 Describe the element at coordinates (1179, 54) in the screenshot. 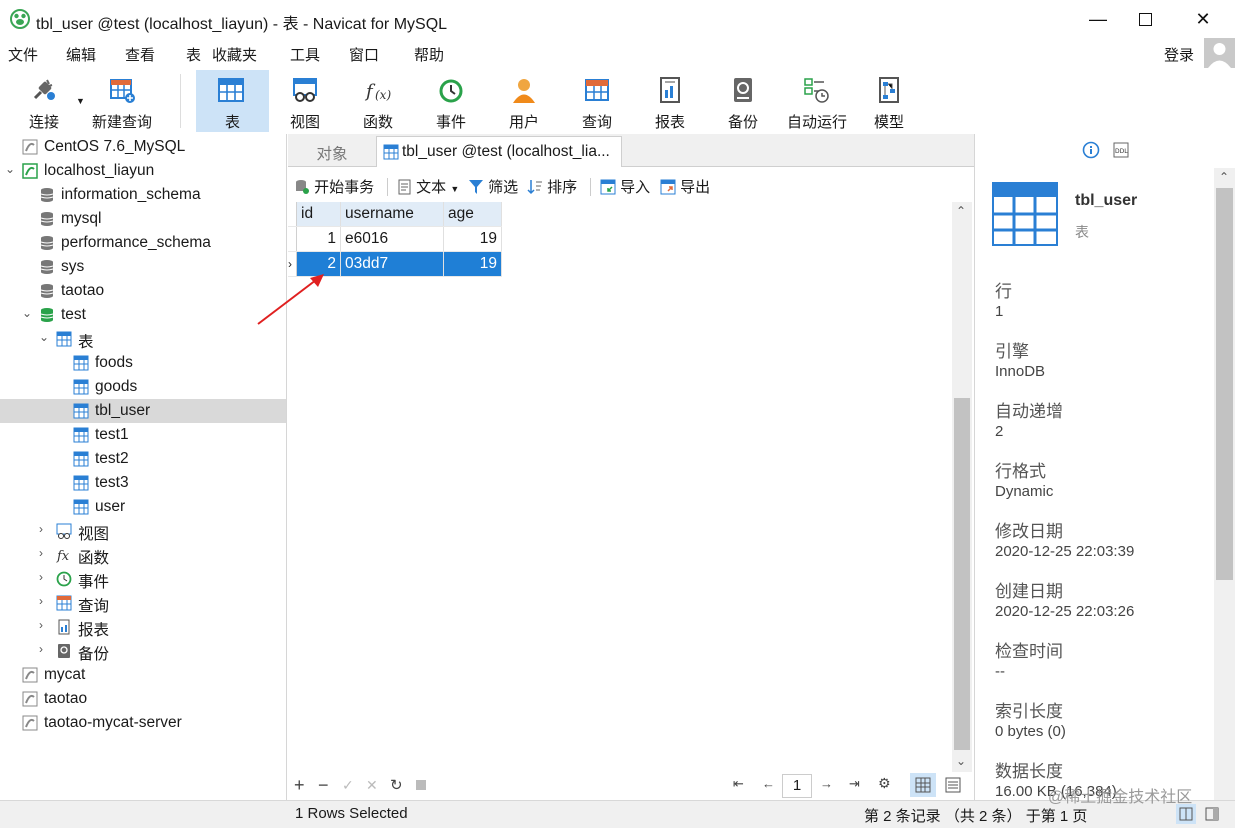

I see `login-link: 登录` at that location.